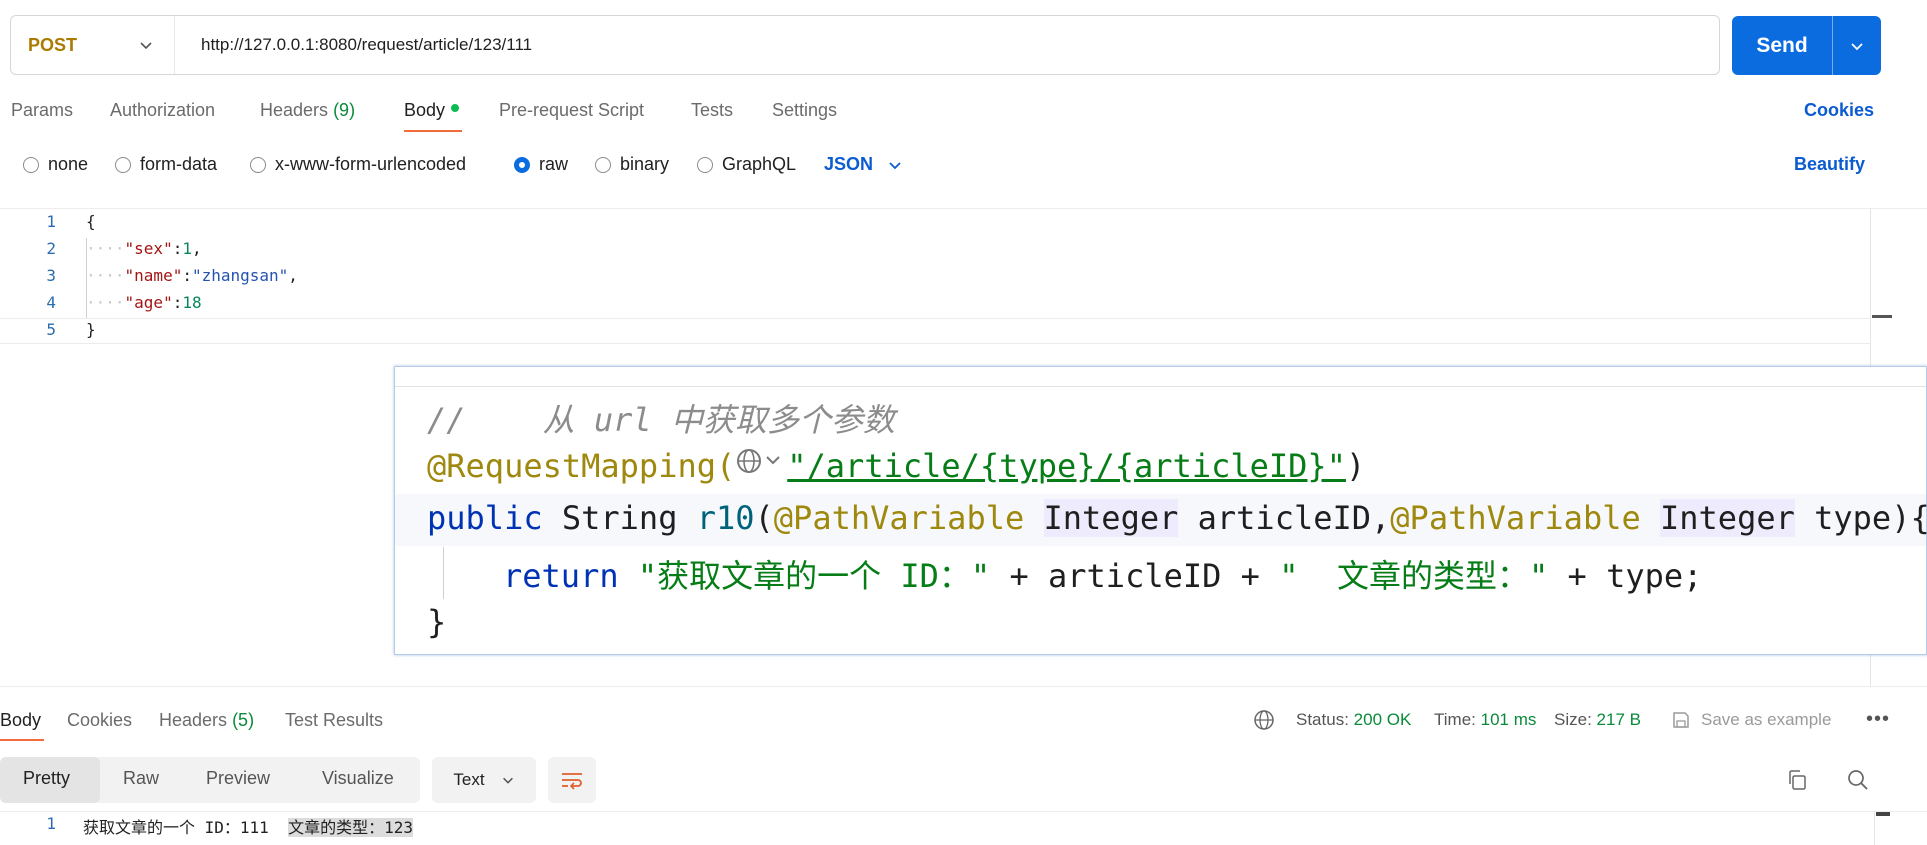  What do you see at coordinates (425, 110) in the screenshot?
I see `tab-body-label: Body` at bounding box center [425, 110].